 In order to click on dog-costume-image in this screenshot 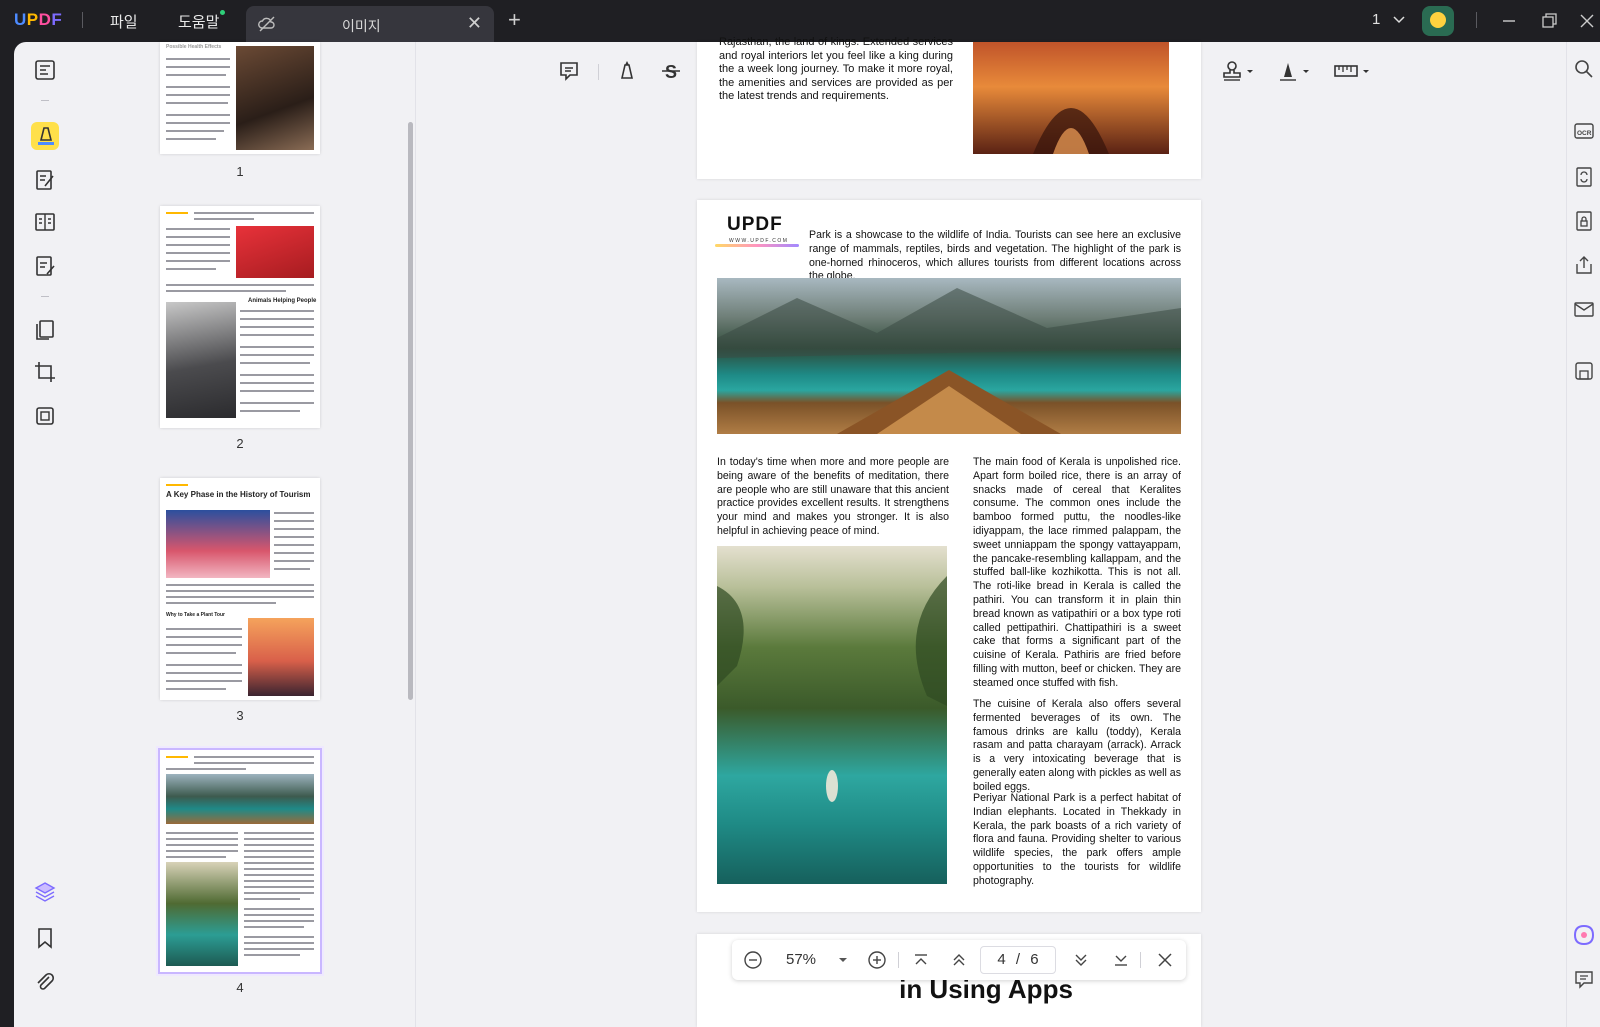, I will do `click(275, 252)`.